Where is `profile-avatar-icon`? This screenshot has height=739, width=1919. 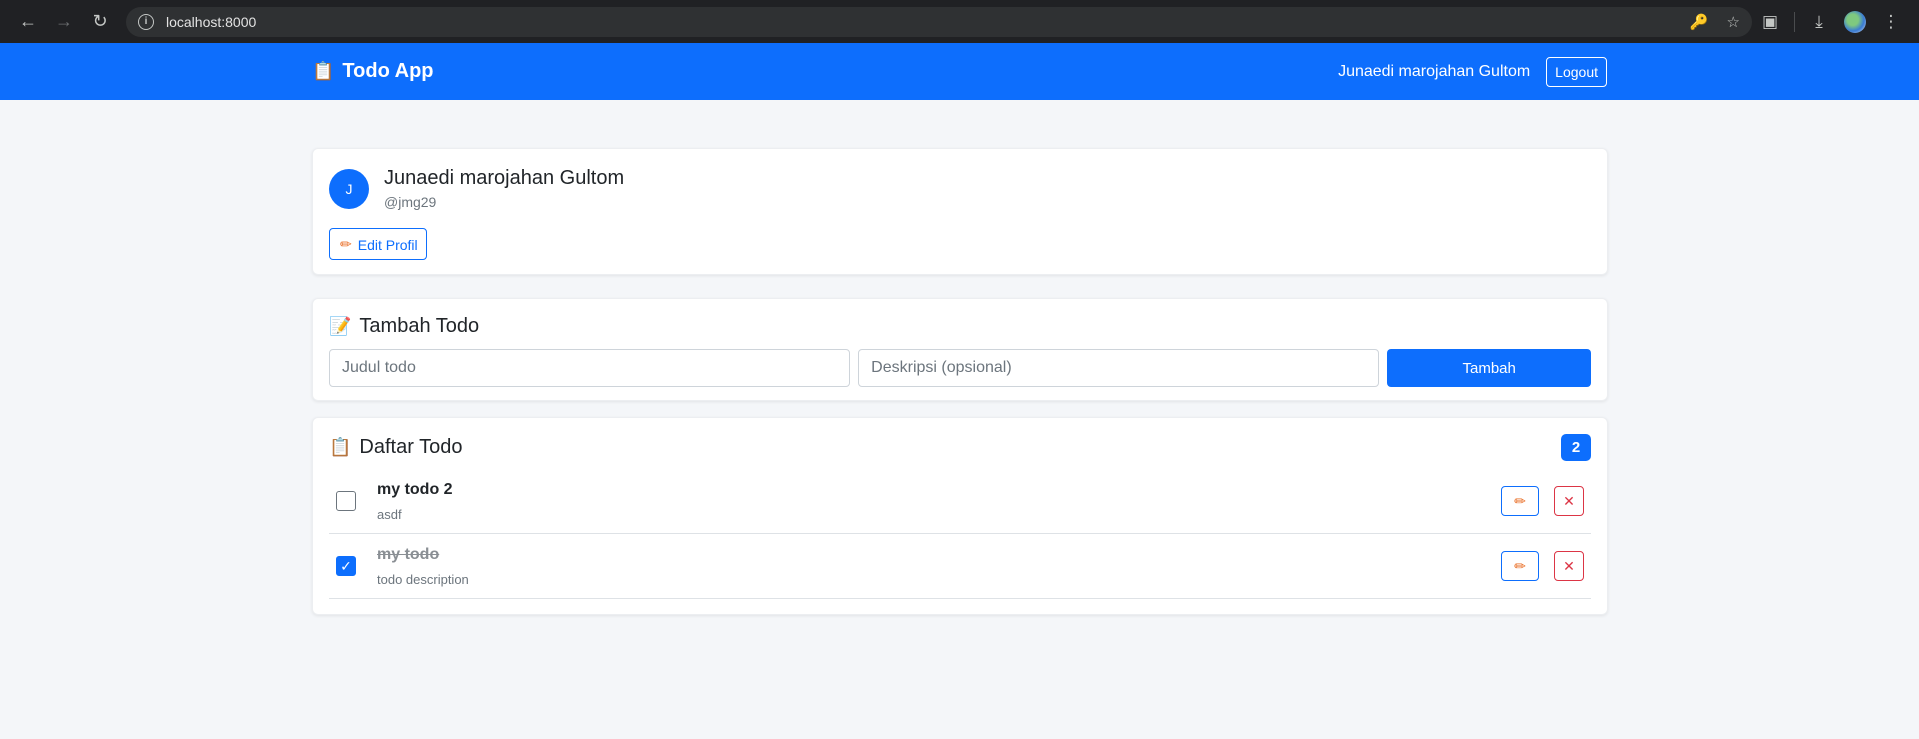 profile-avatar-icon is located at coordinates (1855, 21).